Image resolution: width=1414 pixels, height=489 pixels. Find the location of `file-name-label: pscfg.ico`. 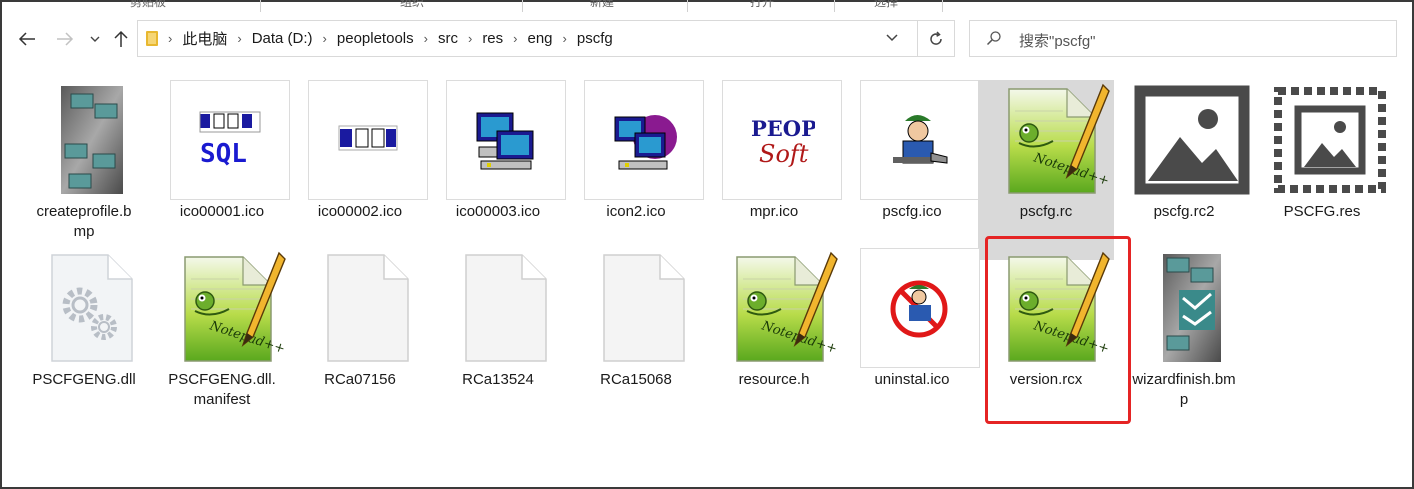

file-name-label: pscfg.ico is located at coordinates (912, 211).